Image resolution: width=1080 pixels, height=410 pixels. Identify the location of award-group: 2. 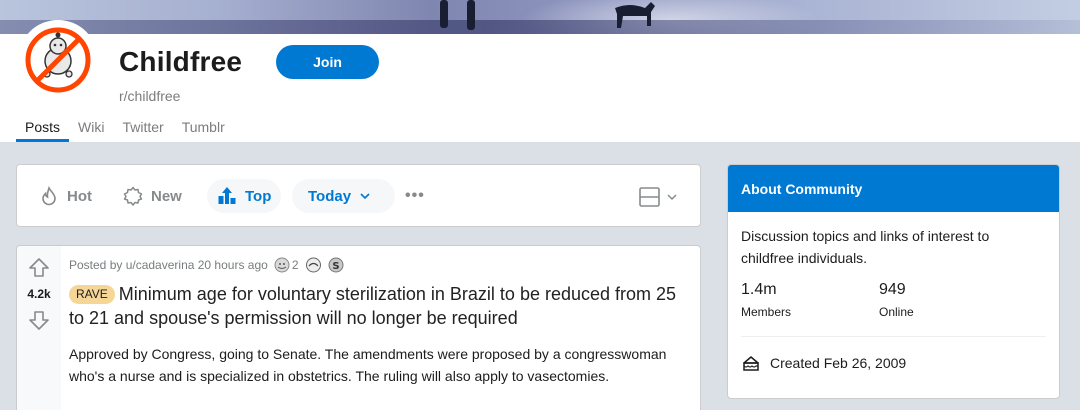
(286, 265).